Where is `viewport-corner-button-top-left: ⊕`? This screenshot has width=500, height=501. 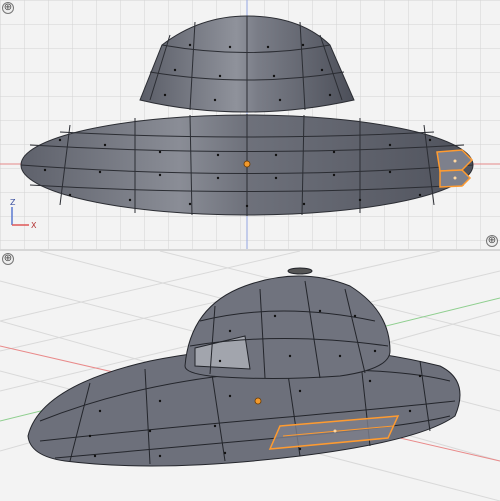 viewport-corner-button-top-left: ⊕ is located at coordinates (8, 8).